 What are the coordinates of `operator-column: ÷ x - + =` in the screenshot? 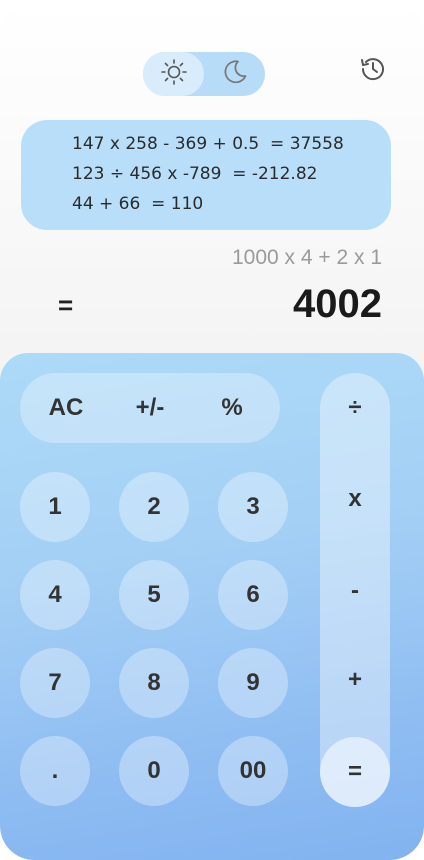 It's located at (355, 590).